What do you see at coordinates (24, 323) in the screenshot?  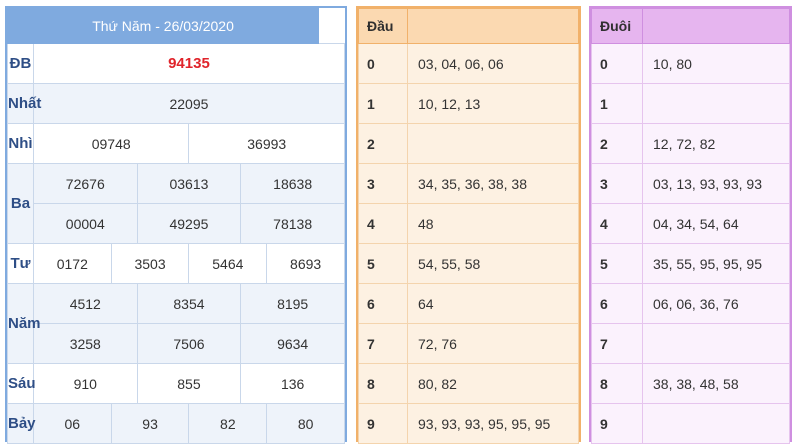 I see `prize-label-nam: Năm` at bounding box center [24, 323].